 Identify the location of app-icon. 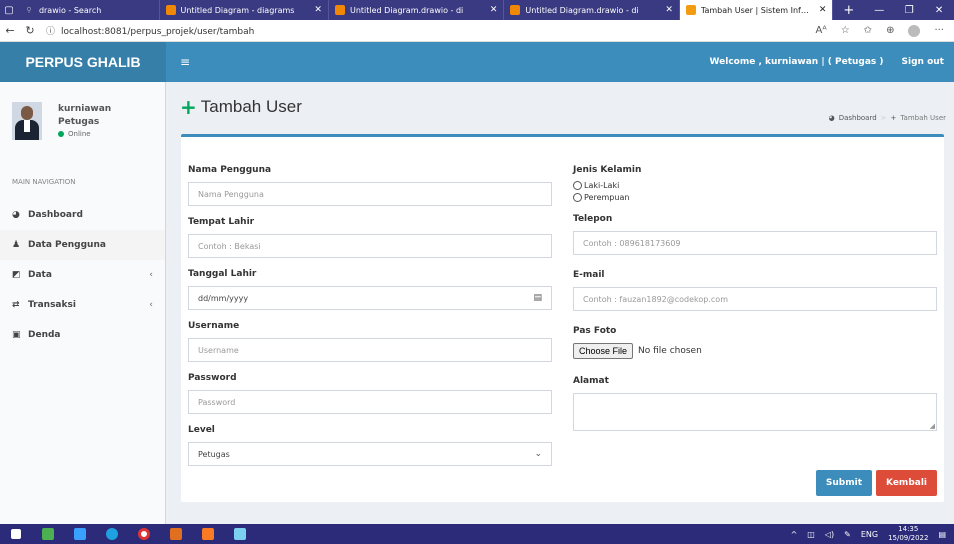
(690, 10).